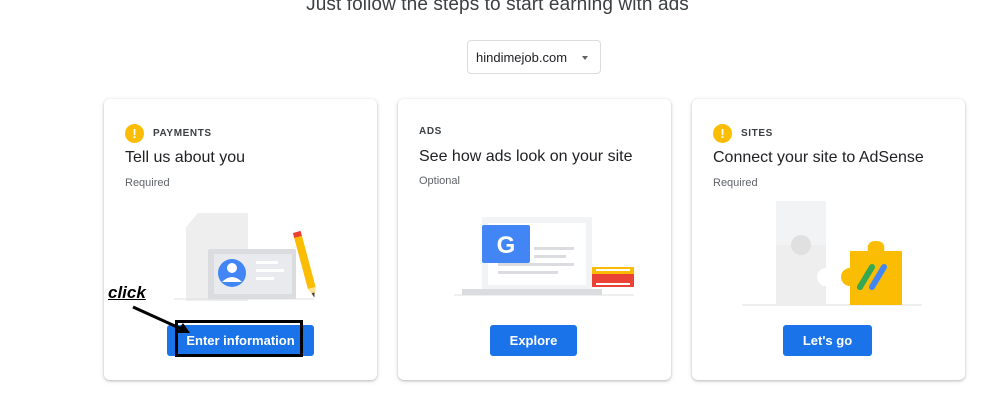 The height and width of the screenshot is (403, 995). What do you see at coordinates (544, 256) in the screenshot?
I see `laptop-ads-illustration: G` at bounding box center [544, 256].